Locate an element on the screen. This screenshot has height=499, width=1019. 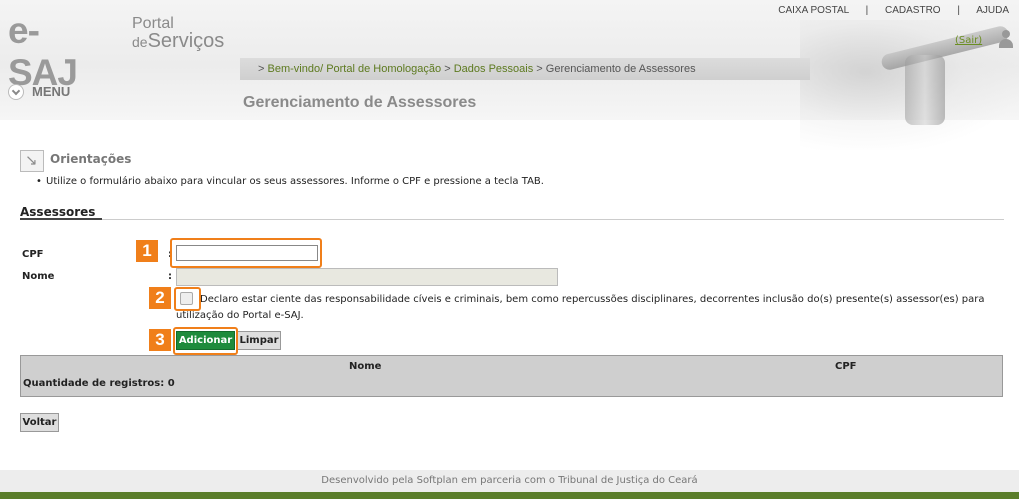
breadcrumb-prefix: > is located at coordinates (261, 69).